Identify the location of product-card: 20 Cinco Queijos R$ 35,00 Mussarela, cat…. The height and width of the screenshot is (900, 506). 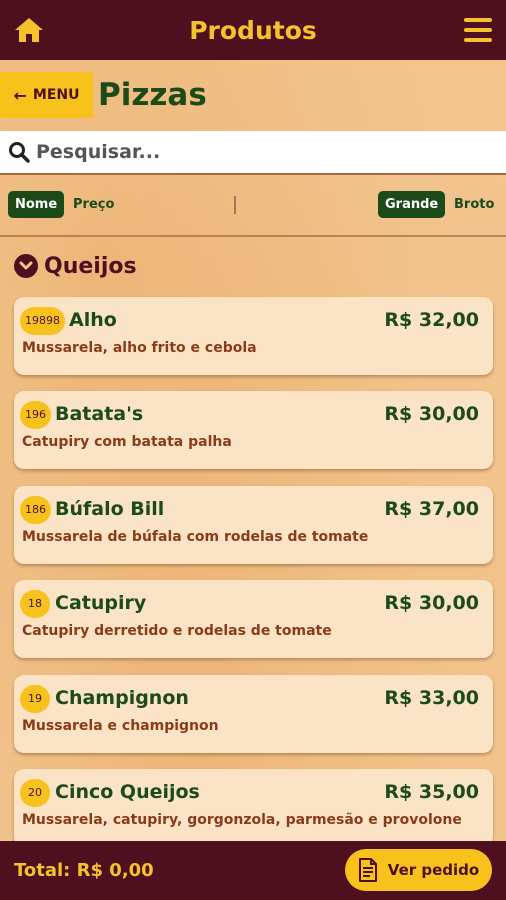
(253, 808).